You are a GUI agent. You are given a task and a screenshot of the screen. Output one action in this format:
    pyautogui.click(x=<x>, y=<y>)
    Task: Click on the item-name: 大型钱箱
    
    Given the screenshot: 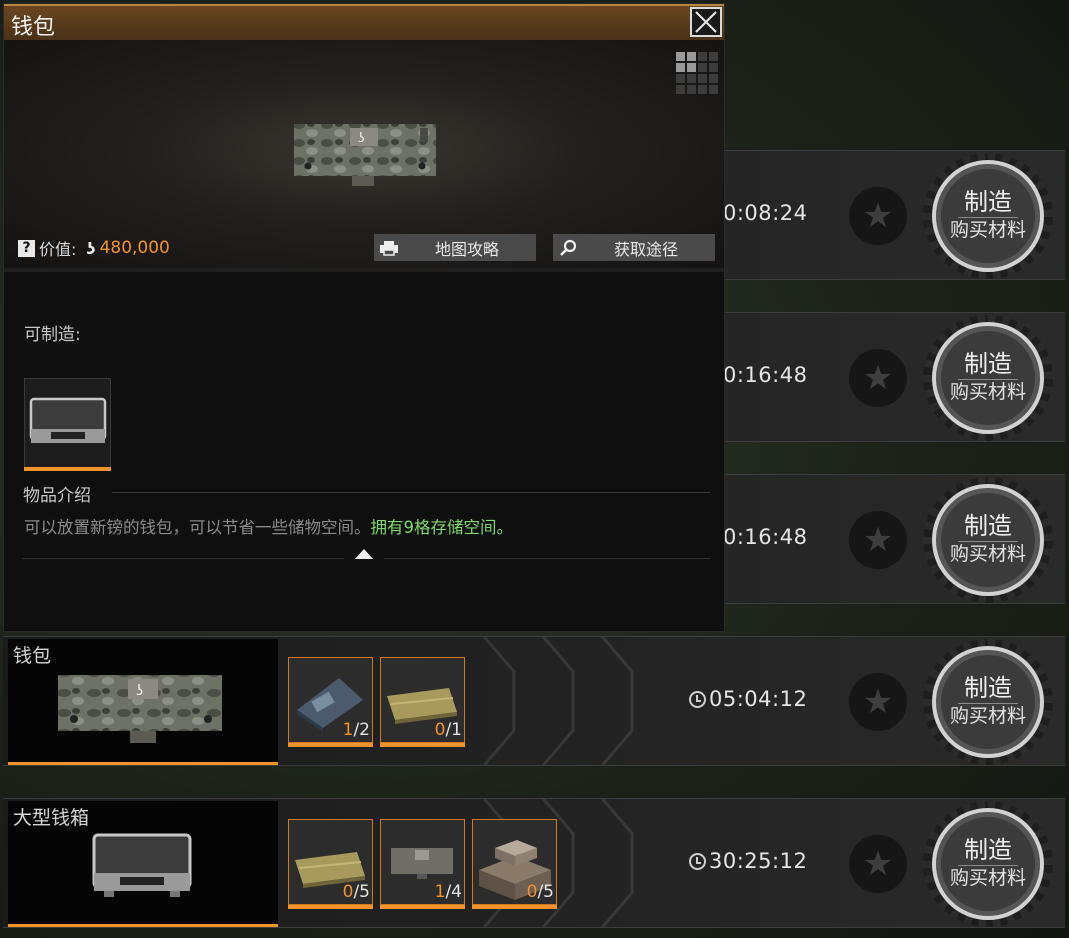 What is the action you would take?
    pyautogui.click(x=51, y=818)
    